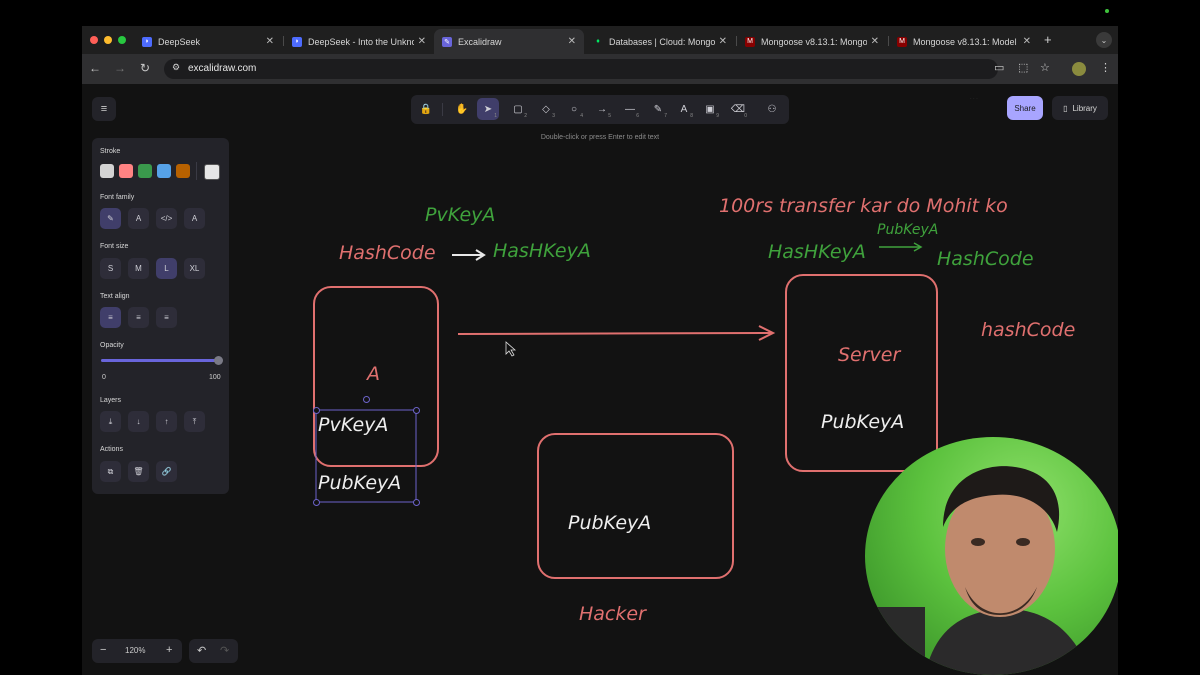 The width and height of the screenshot is (1200, 675). Describe the element at coordinates (373, 374) in the screenshot. I see `box-a-label: A` at that location.